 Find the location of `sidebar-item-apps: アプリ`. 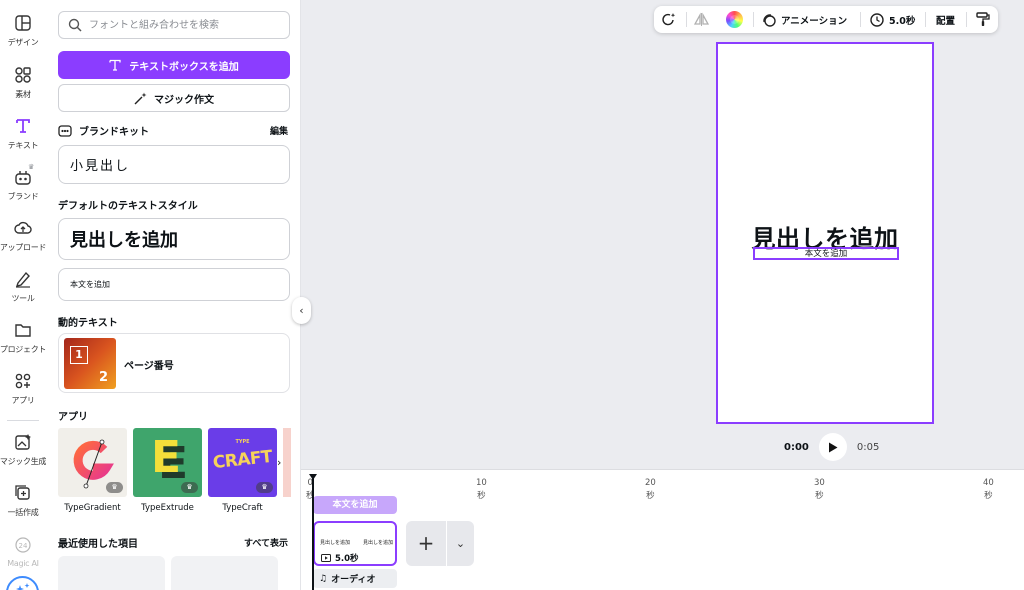

sidebar-item-apps: アプリ is located at coordinates (23, 389).